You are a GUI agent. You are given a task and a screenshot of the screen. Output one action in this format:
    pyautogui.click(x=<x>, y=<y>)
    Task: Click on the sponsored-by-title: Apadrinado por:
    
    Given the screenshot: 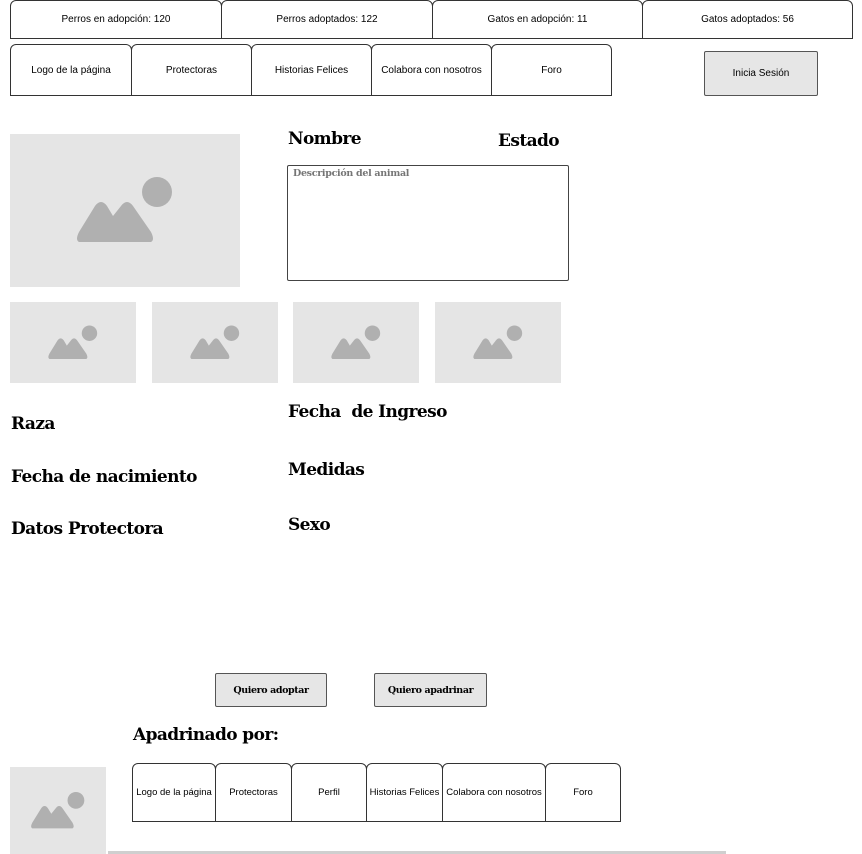 What is the action you would take?
    pyautogui.click(x=206, y=735)
    